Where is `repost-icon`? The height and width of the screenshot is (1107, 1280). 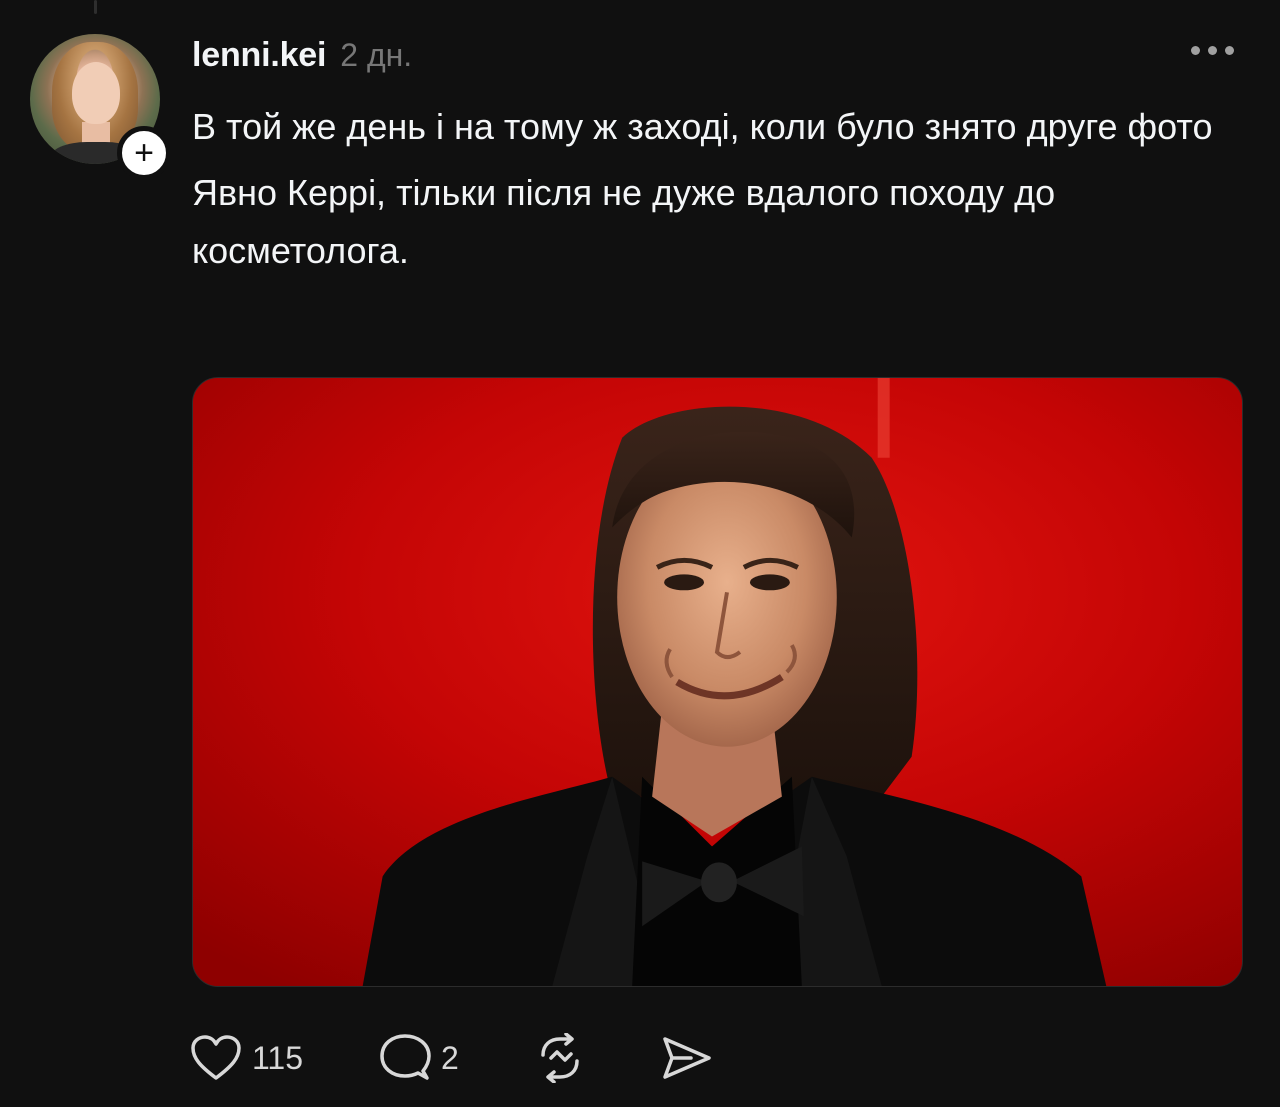 repost-icon is located at coordinates (560, 1058).